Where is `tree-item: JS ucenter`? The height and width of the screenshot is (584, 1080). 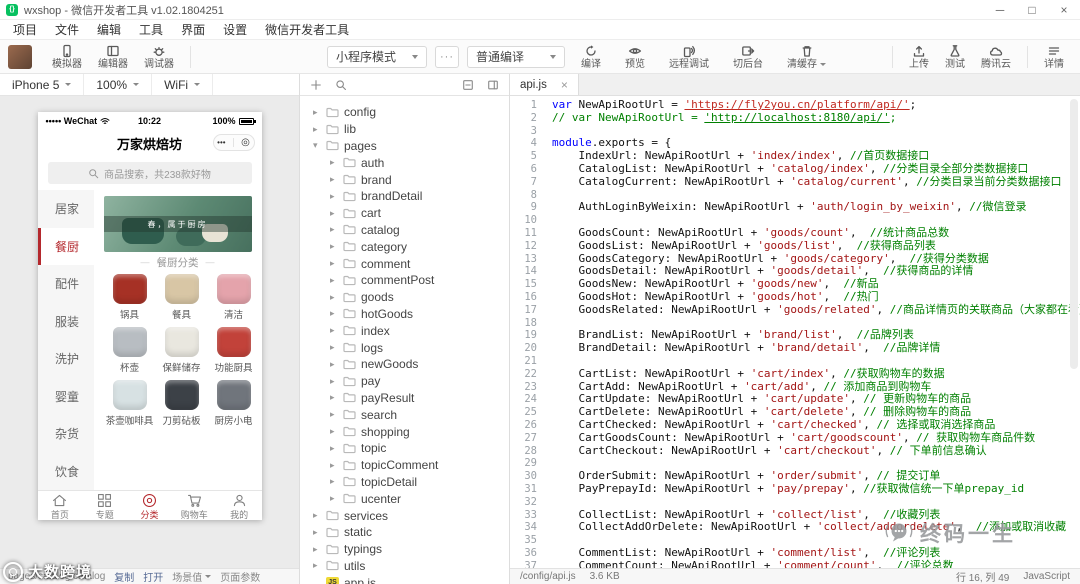 tree-item: JS ucenter is located at coordinates (404, 498).